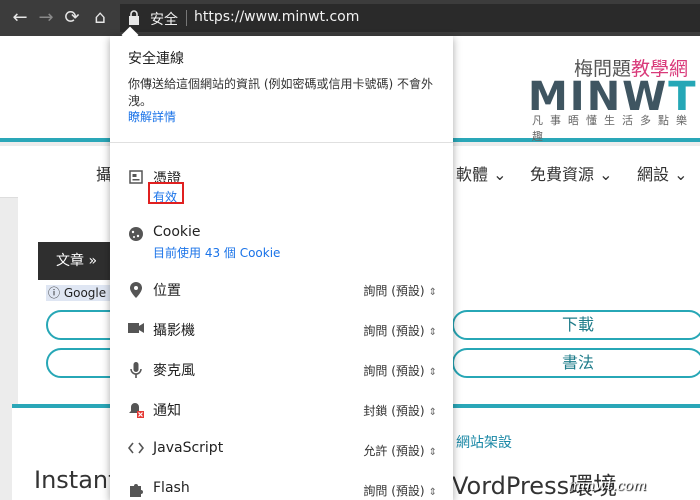  Describe the element at coordinates (280, 92) in the screenshot. I see `popup-description: 你傳送給這個網站的資訊 (例如密碼或信用卡號碼) 不會外洩。` at that location.